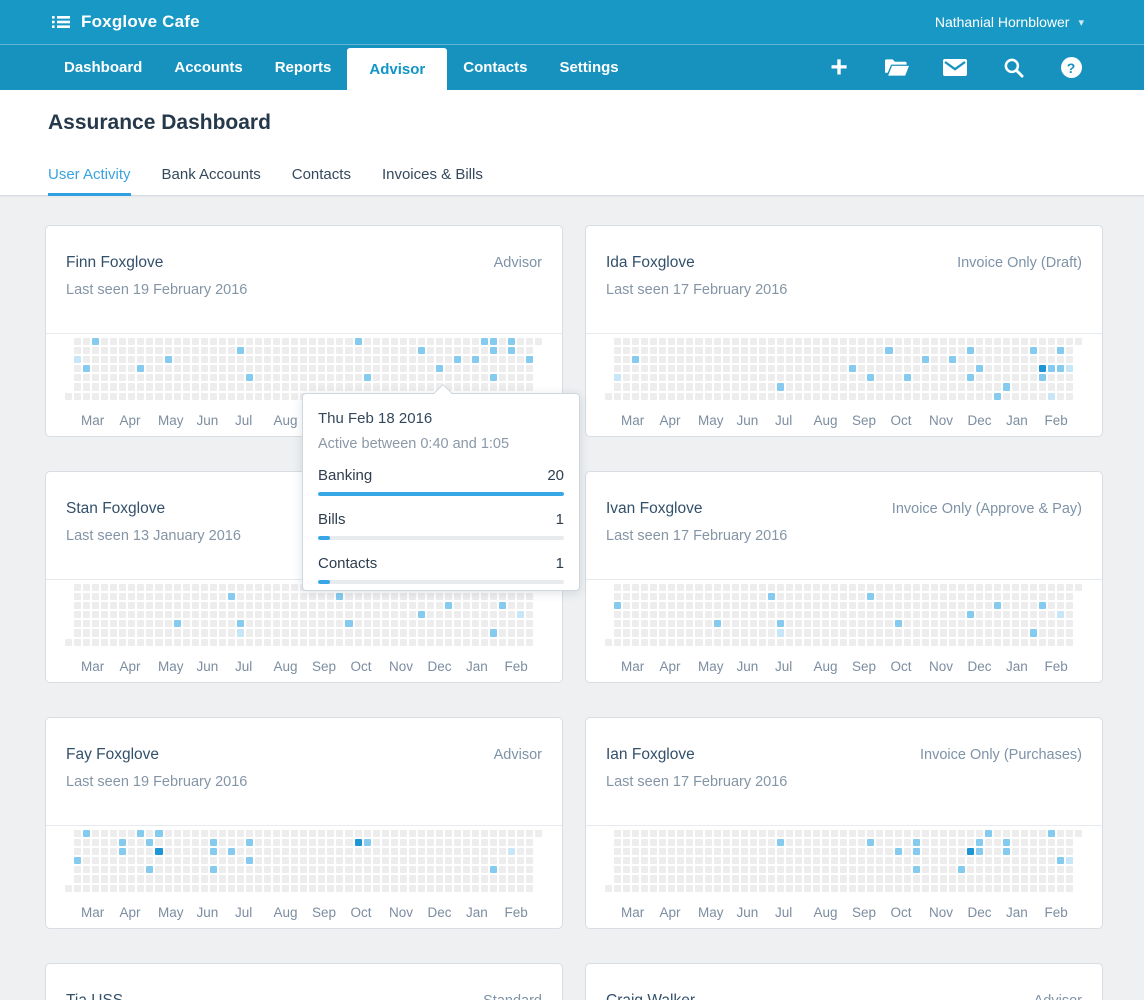 This screenshot has height=1000, width=1144. What do you see at coordinates (1013, 68) in the screenshot?
I see `search-icon` at bounding box center [1013, 68].